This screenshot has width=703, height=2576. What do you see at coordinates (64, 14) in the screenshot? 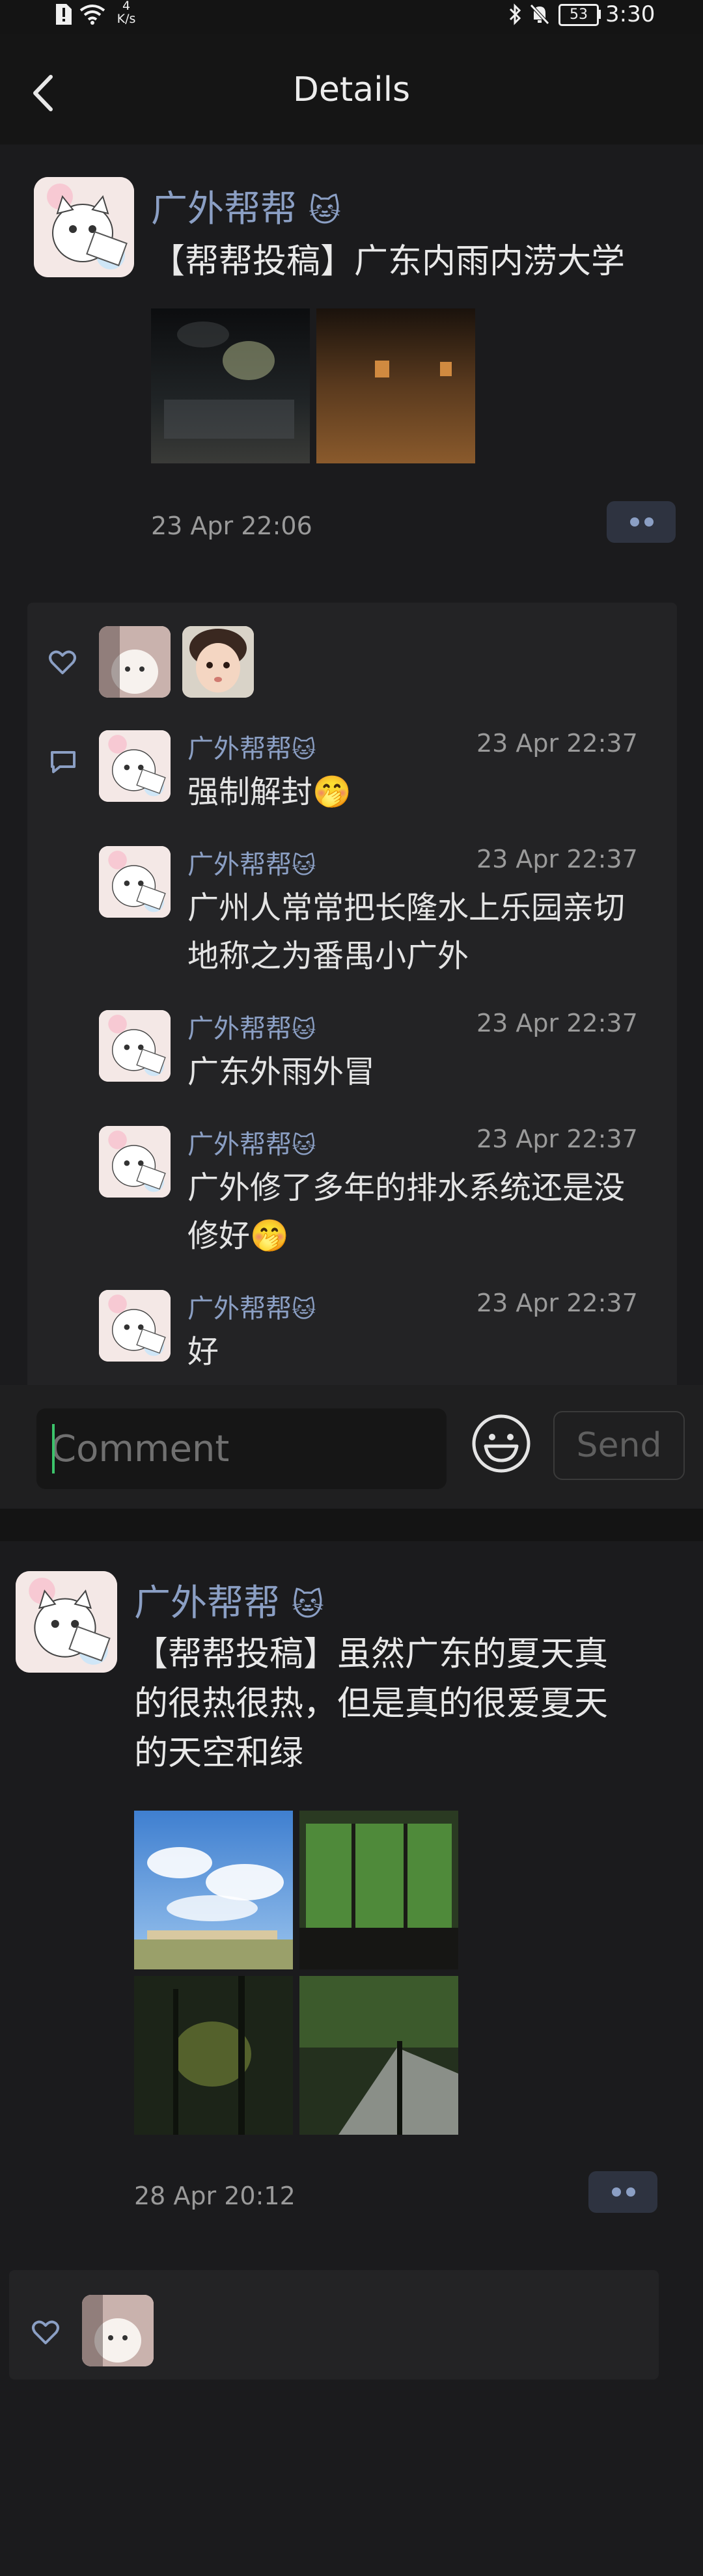
I see `sim-alert-icon` at bounding box center [64, 14].